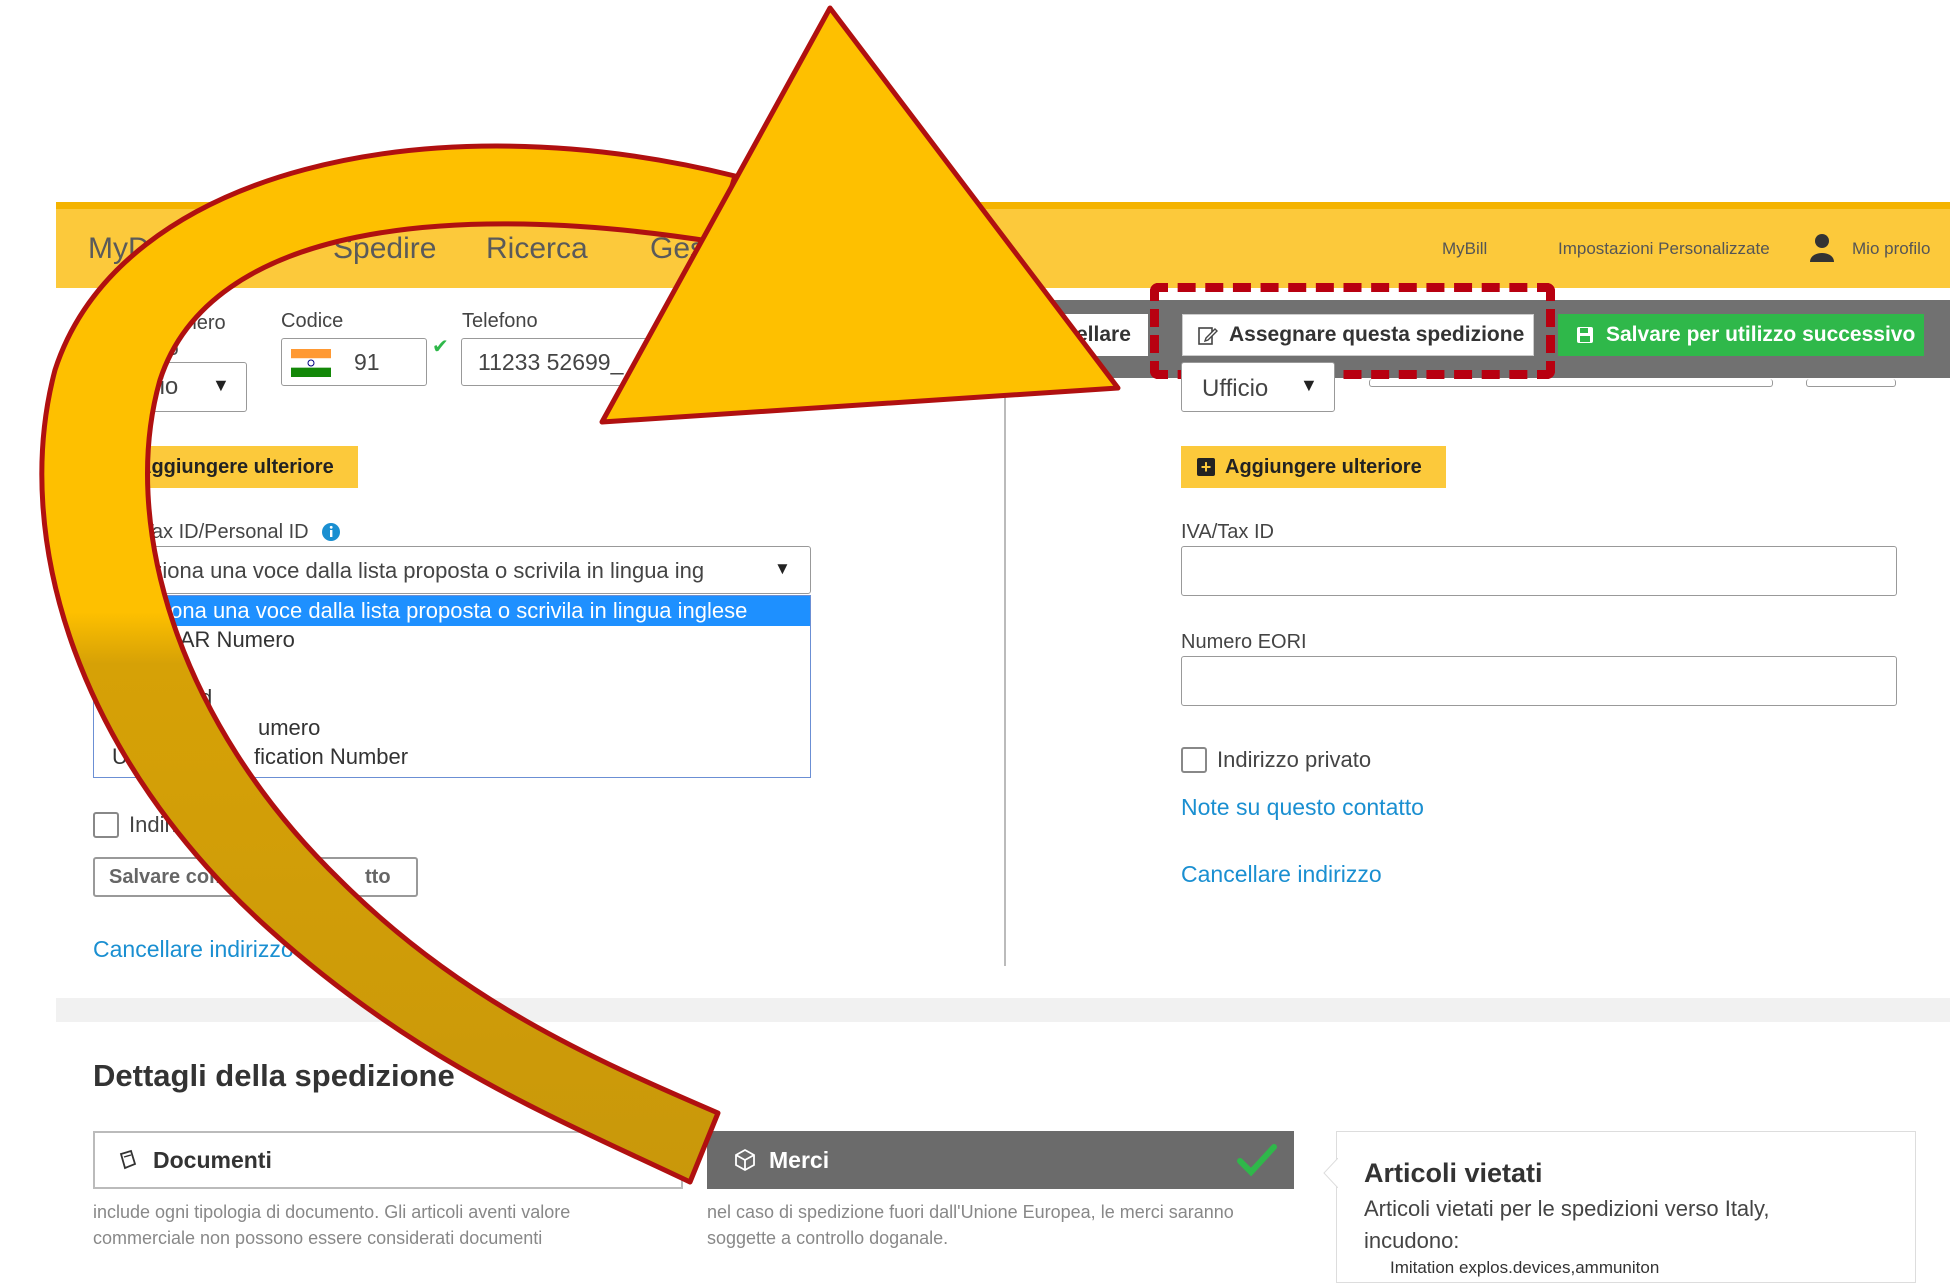 The image size is (1950, 1283). What do you see at coordinates (170, 824) in the screenshot?
I see `private-address-label-left: Indirizzo` at bounding box center [170, 824].